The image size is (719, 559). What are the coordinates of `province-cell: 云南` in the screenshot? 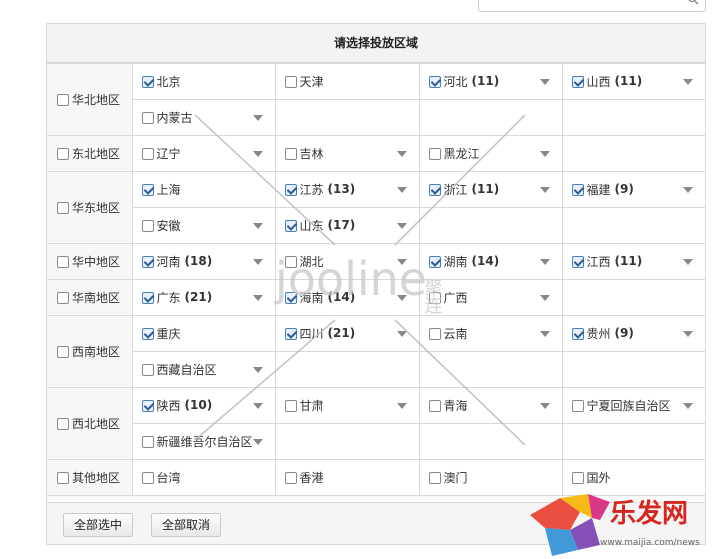 It's located at (490, 333).